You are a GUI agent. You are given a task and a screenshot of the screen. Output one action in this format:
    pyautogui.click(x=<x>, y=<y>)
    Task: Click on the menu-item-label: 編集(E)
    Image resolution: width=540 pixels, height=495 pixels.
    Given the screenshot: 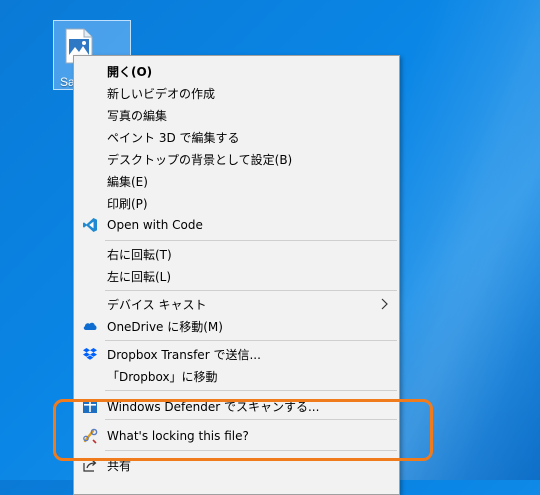 What is the action you would take?
    pyautogui.click(x=127, y=181)
    